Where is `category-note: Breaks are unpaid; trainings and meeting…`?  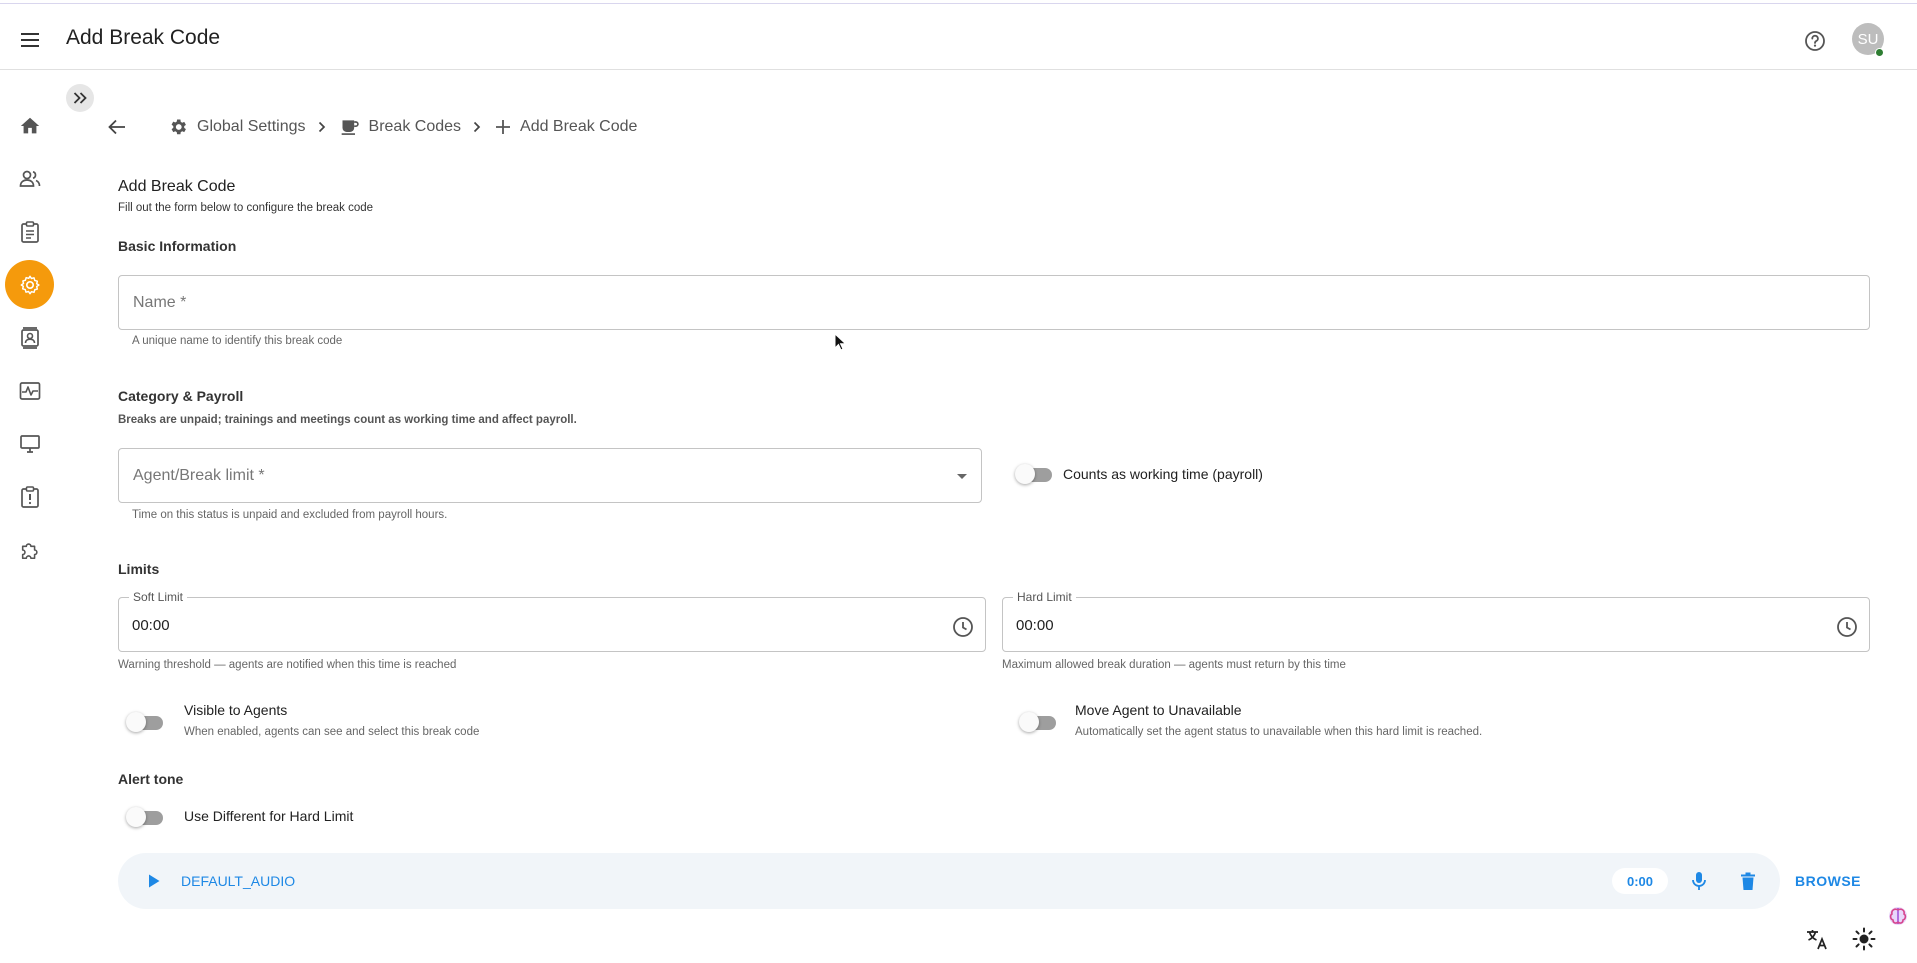
category-note: Breaks are unpaid; trainings and meeting… is located at coordinates (347, 420).